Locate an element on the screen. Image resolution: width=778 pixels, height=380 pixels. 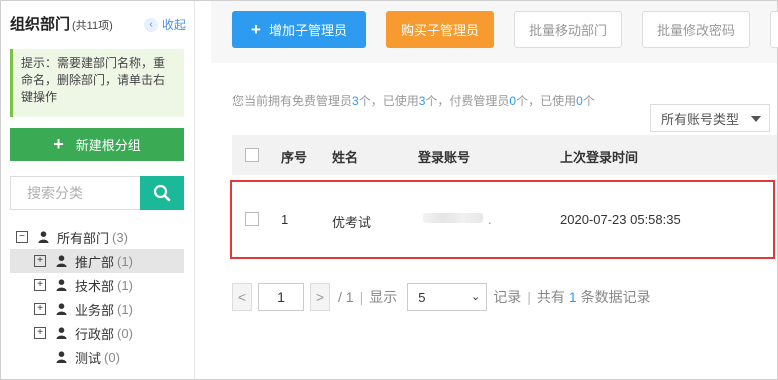
tree-item-promotion: + 推广部 (1) is located at coordinates (97, 261).